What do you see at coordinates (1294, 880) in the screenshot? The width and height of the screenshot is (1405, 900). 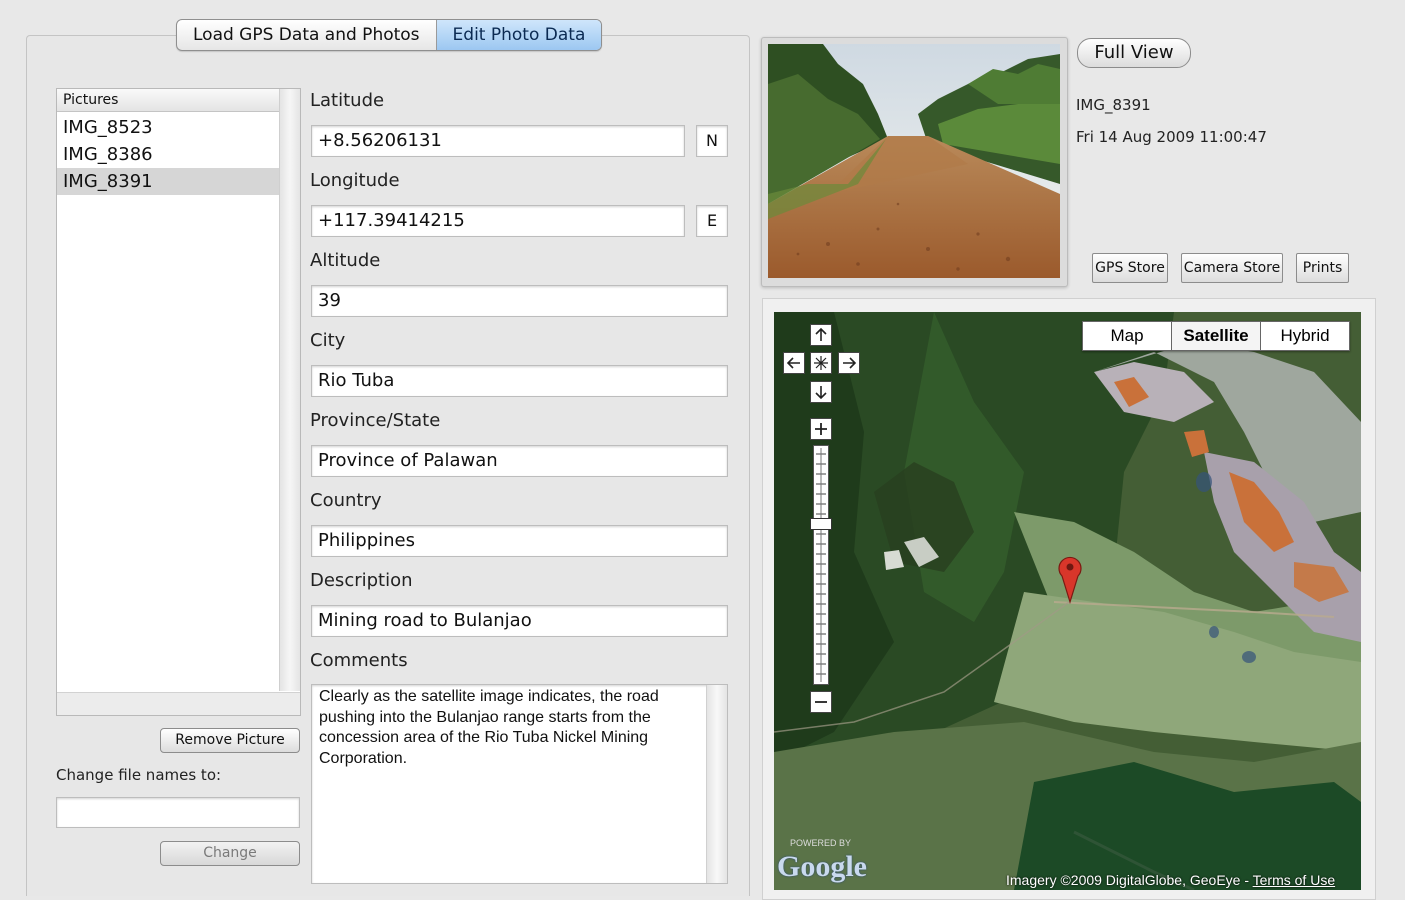 I see `terms-of-use-link: Terms of Use` at bounding box center [1294, 880].